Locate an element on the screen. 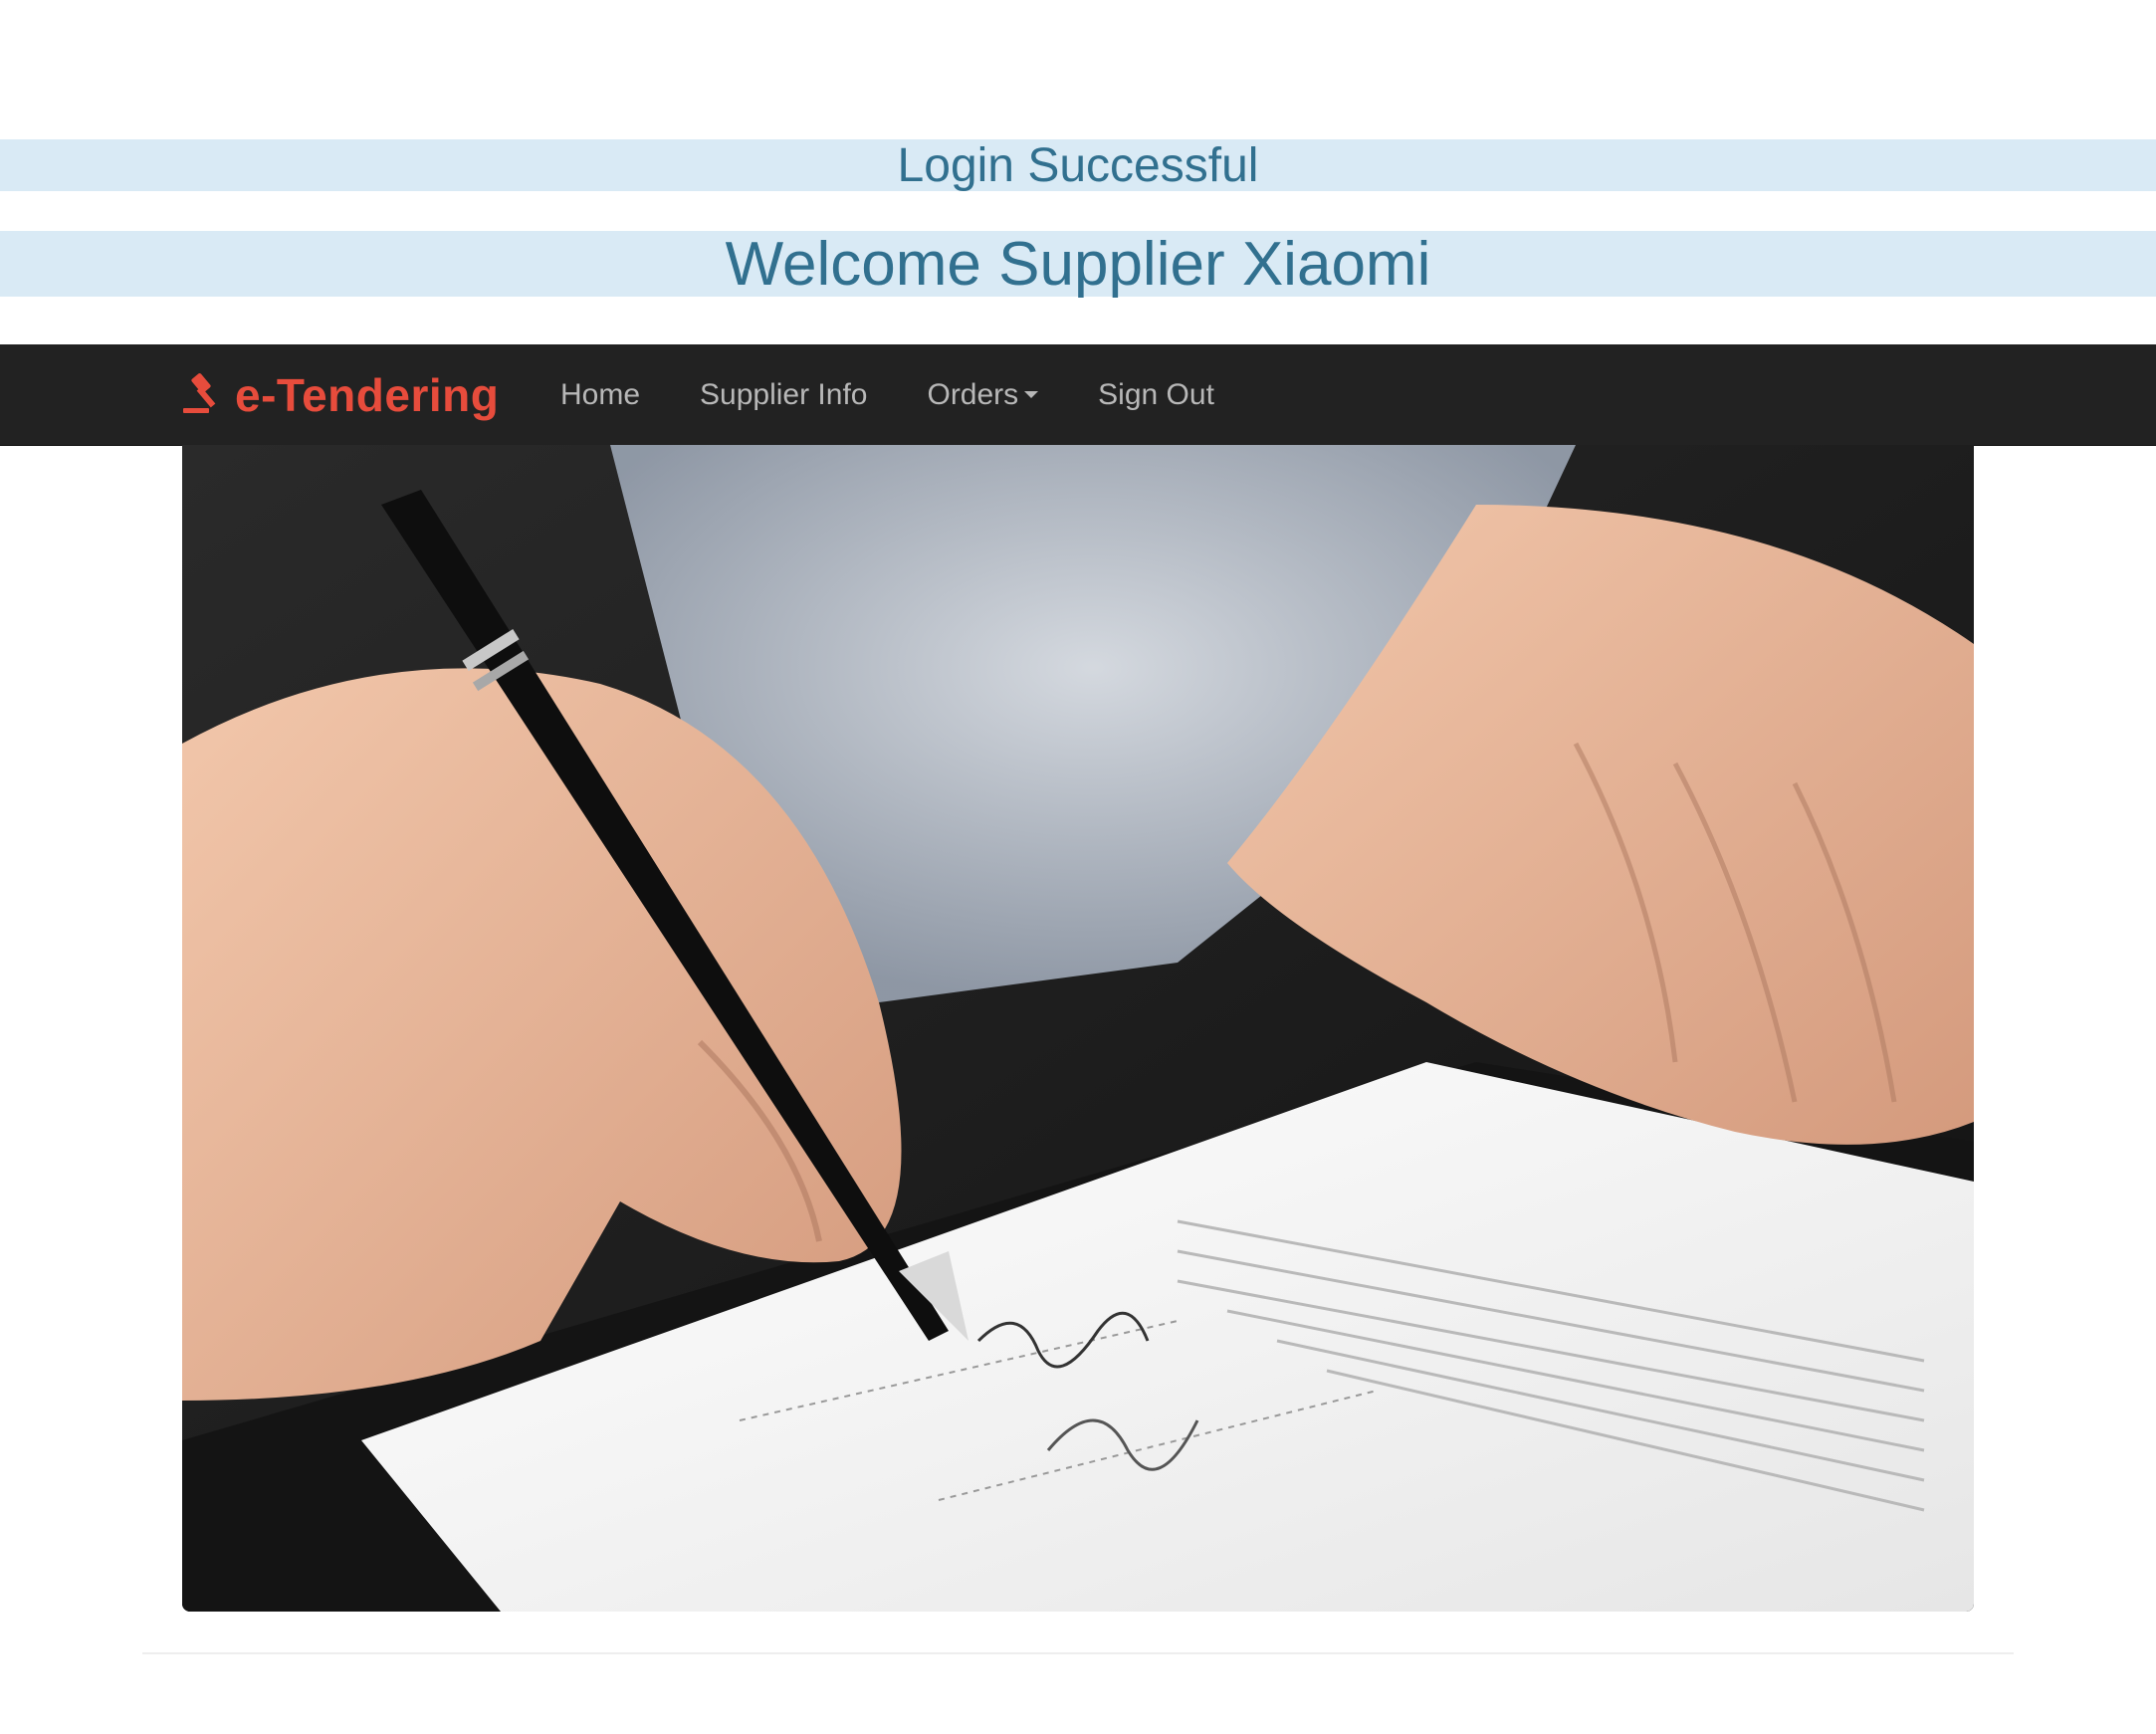  welcome-alert: Welcome Supplier Xiaomi is located at coordinates (1078, 264).